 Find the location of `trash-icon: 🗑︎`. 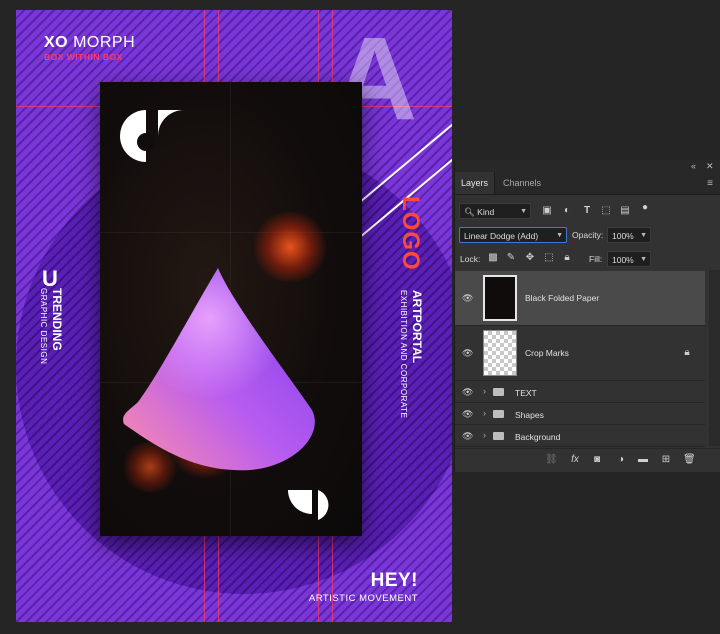

trash-icon: 🗑︎ is located at coordinates (689, 460).